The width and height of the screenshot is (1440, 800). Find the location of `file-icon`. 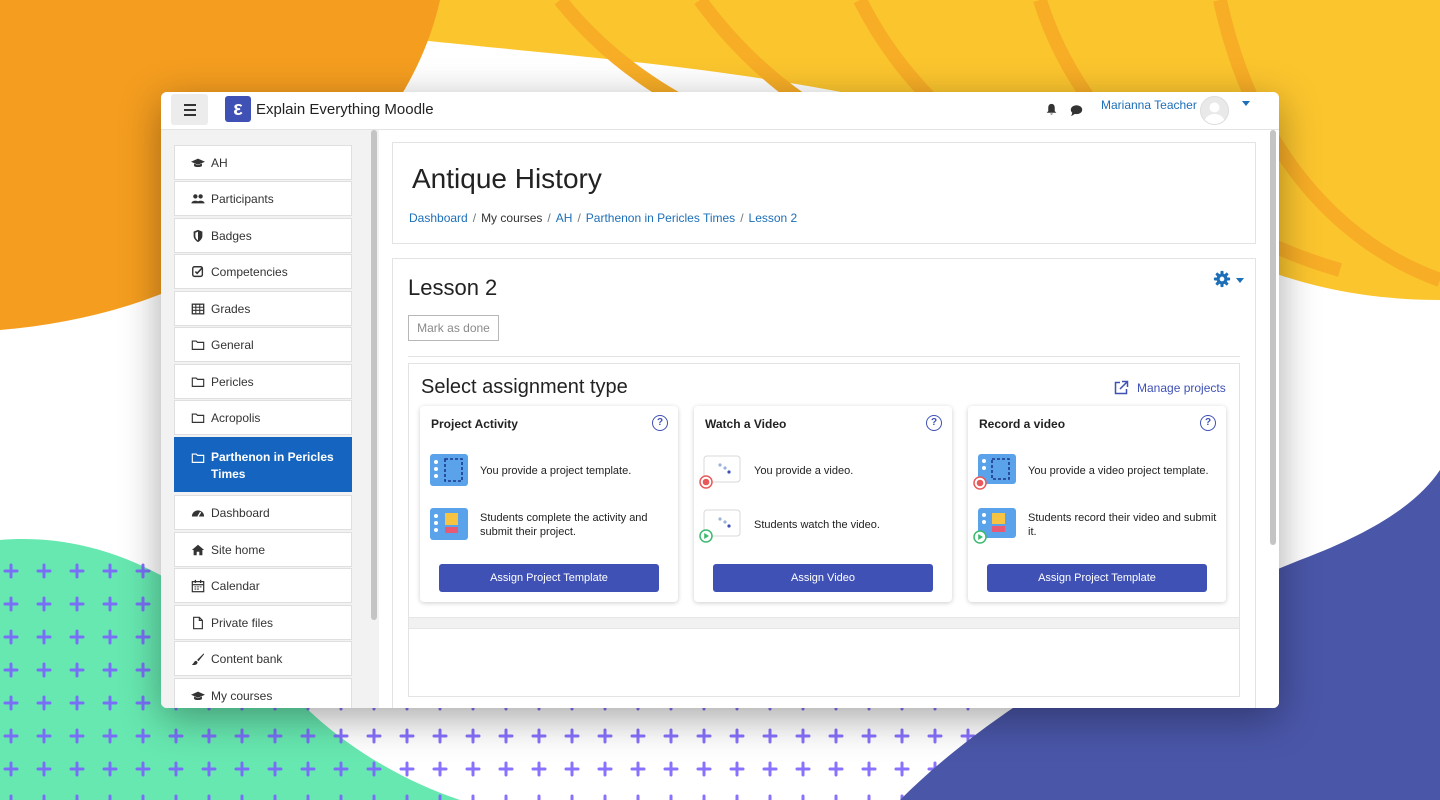

file-icon is located at coordinates (198, 622).